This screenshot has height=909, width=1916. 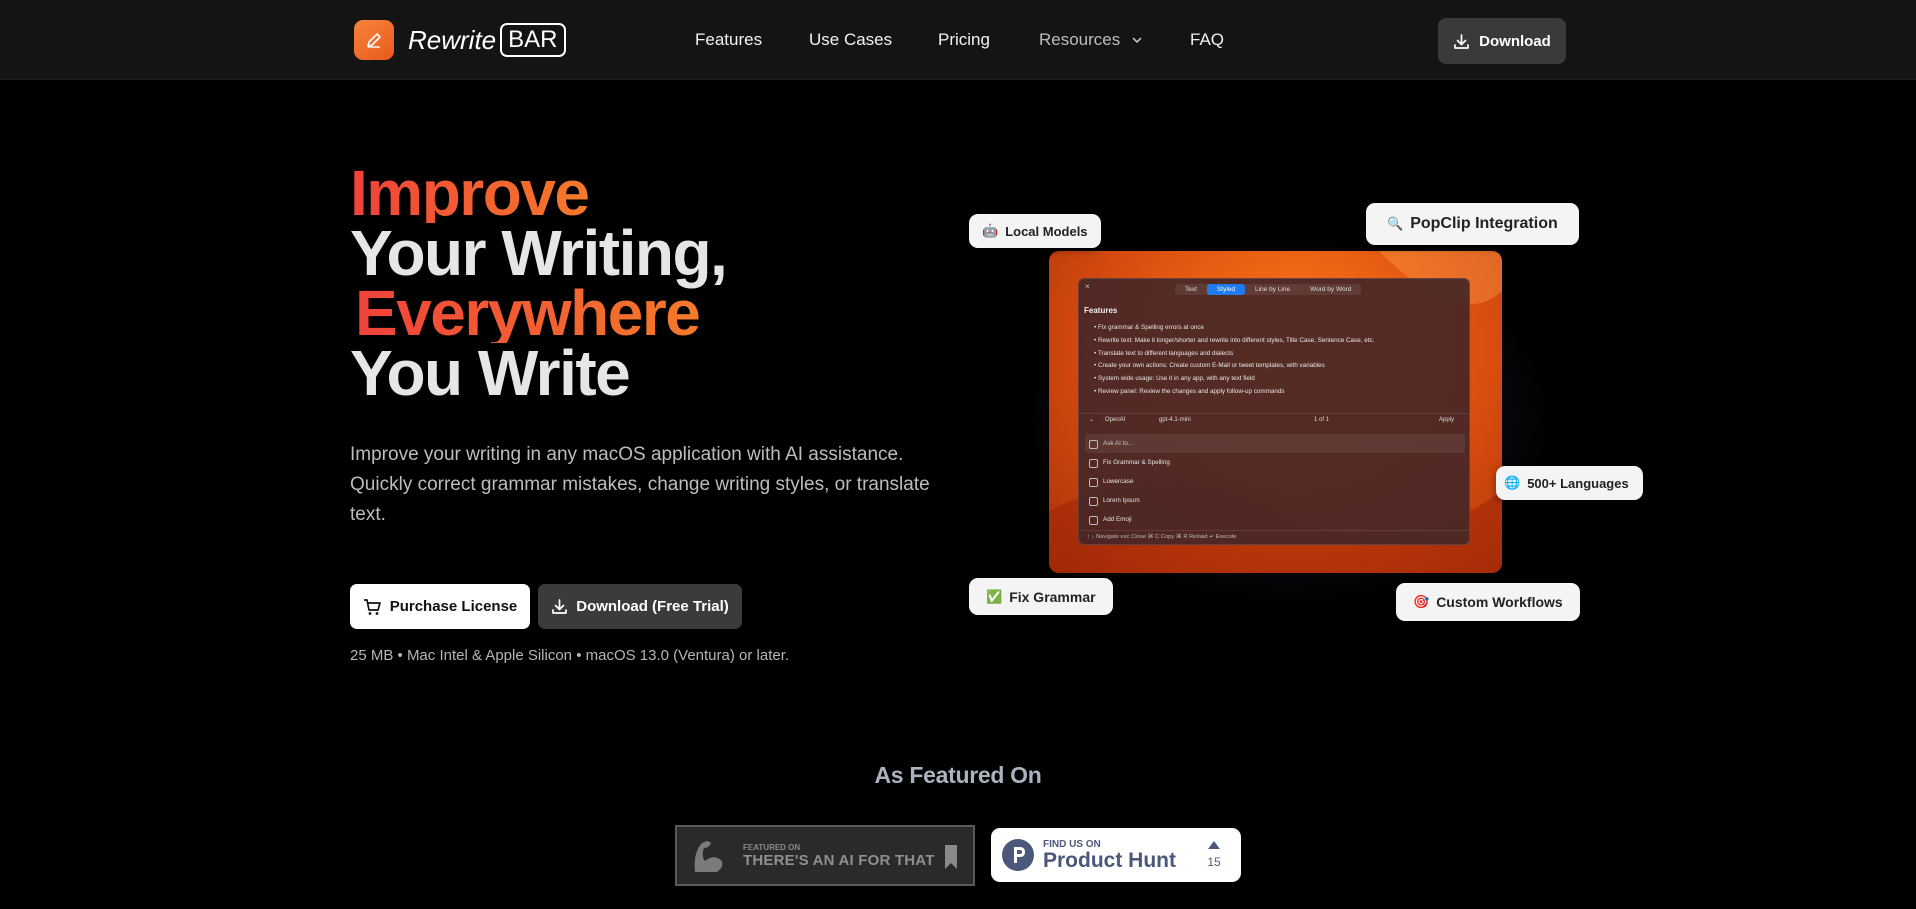 I want to click on download-trial-label: Download (Free Trial), so click(x=652, y=606).